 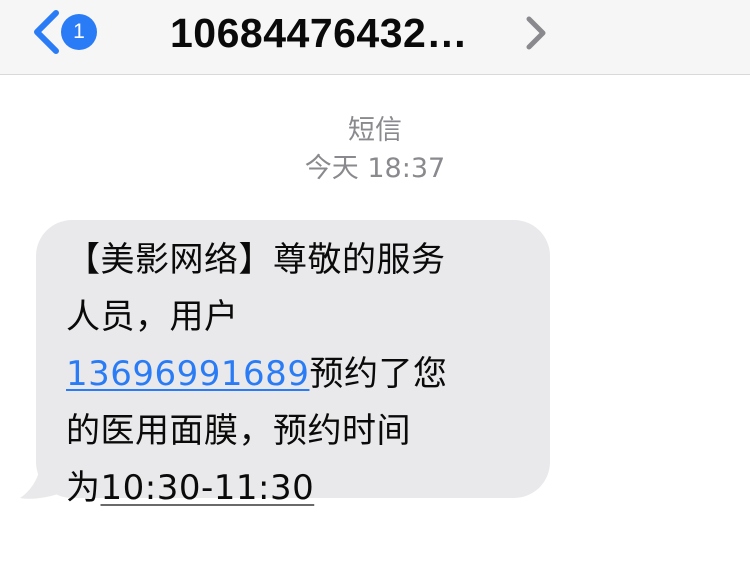 I want to click on chevron-left-icon, so click(x=46, y=32).